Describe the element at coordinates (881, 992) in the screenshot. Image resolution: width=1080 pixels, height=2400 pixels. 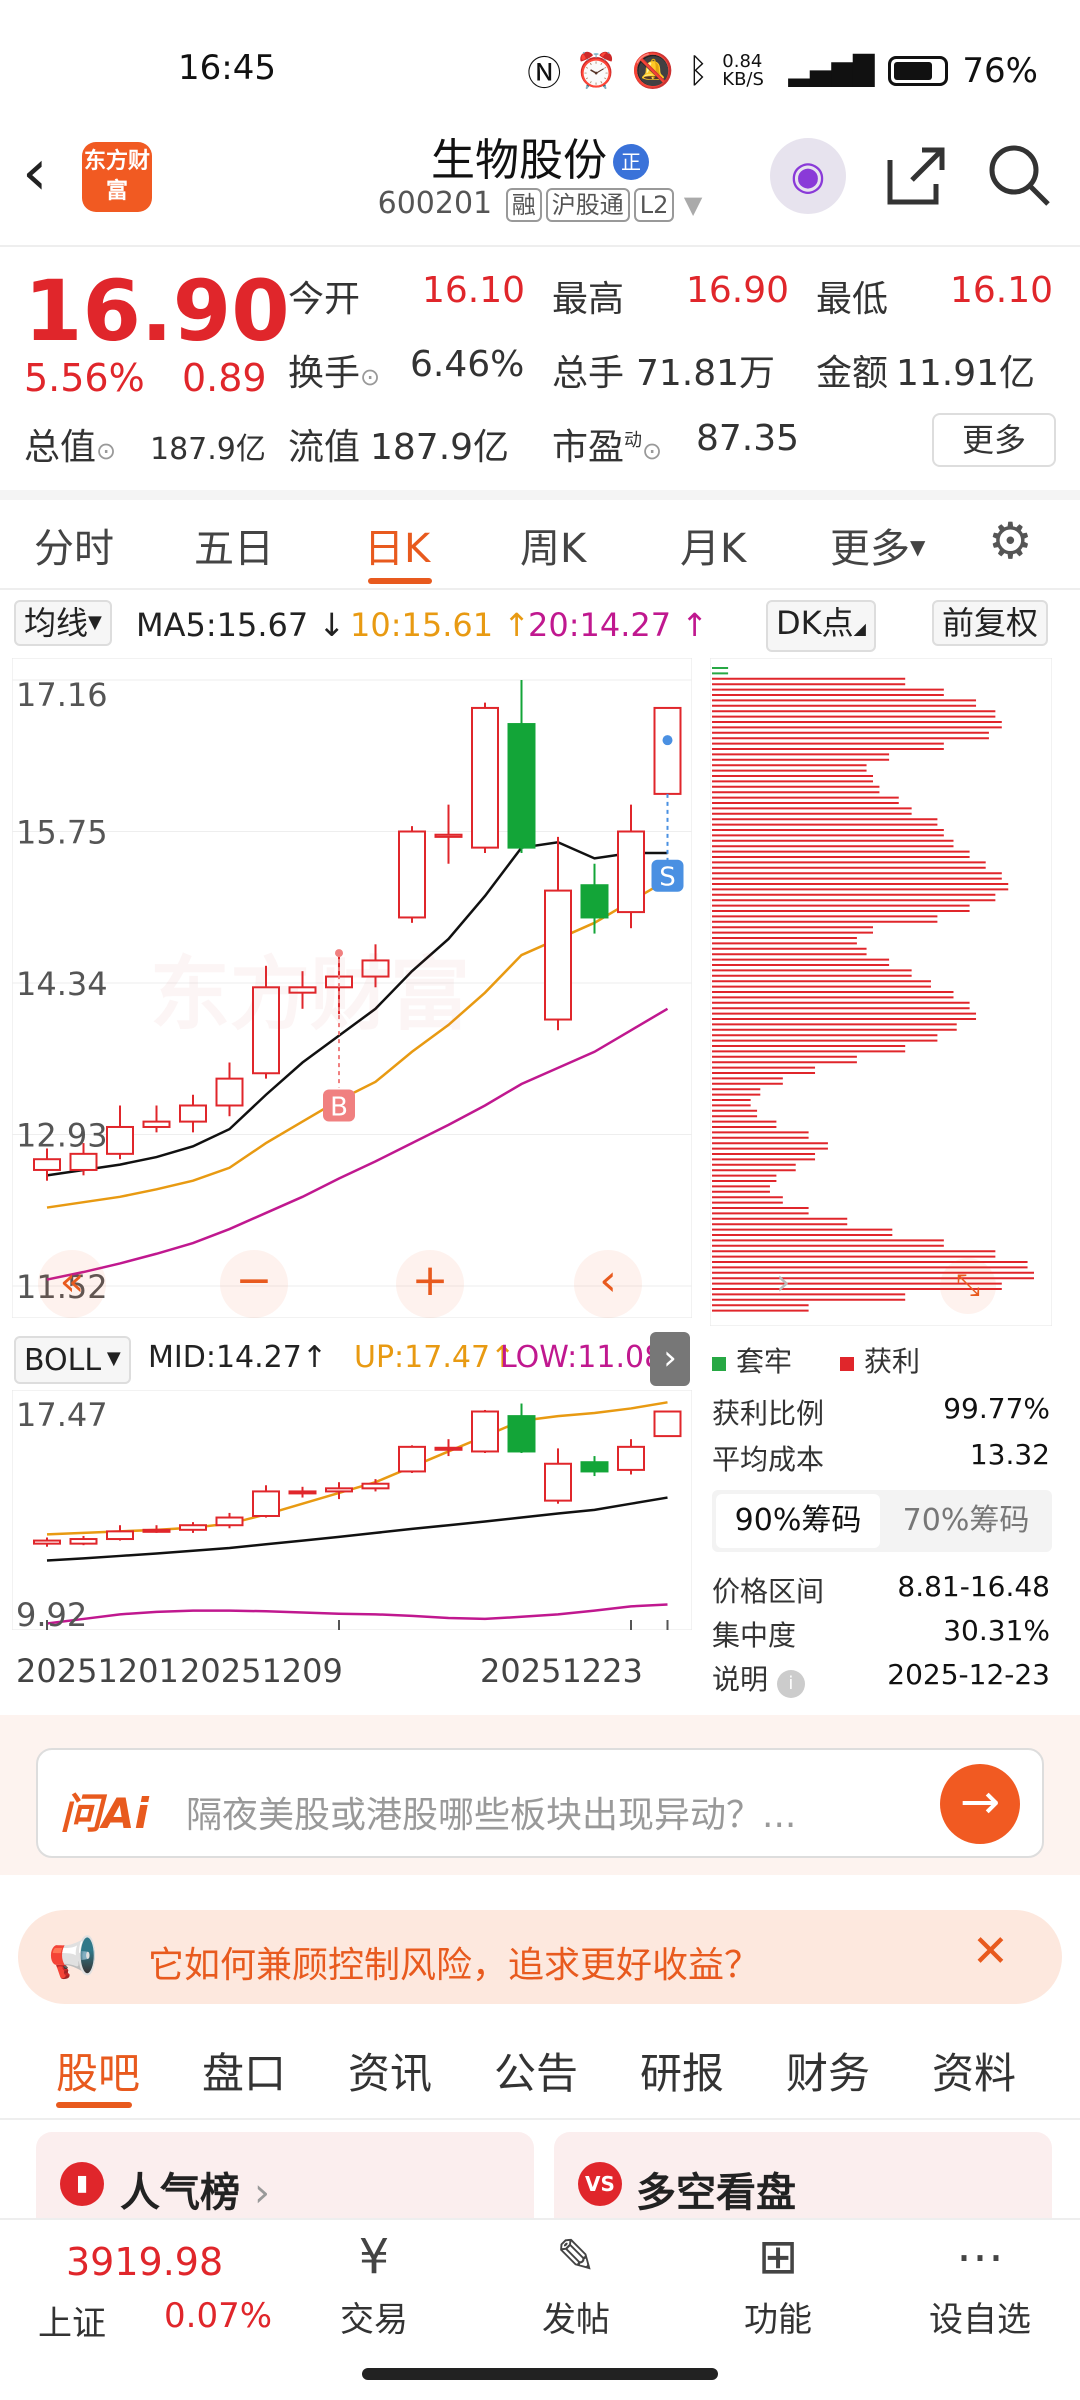
I see `chip-distribution-chart` at that location.